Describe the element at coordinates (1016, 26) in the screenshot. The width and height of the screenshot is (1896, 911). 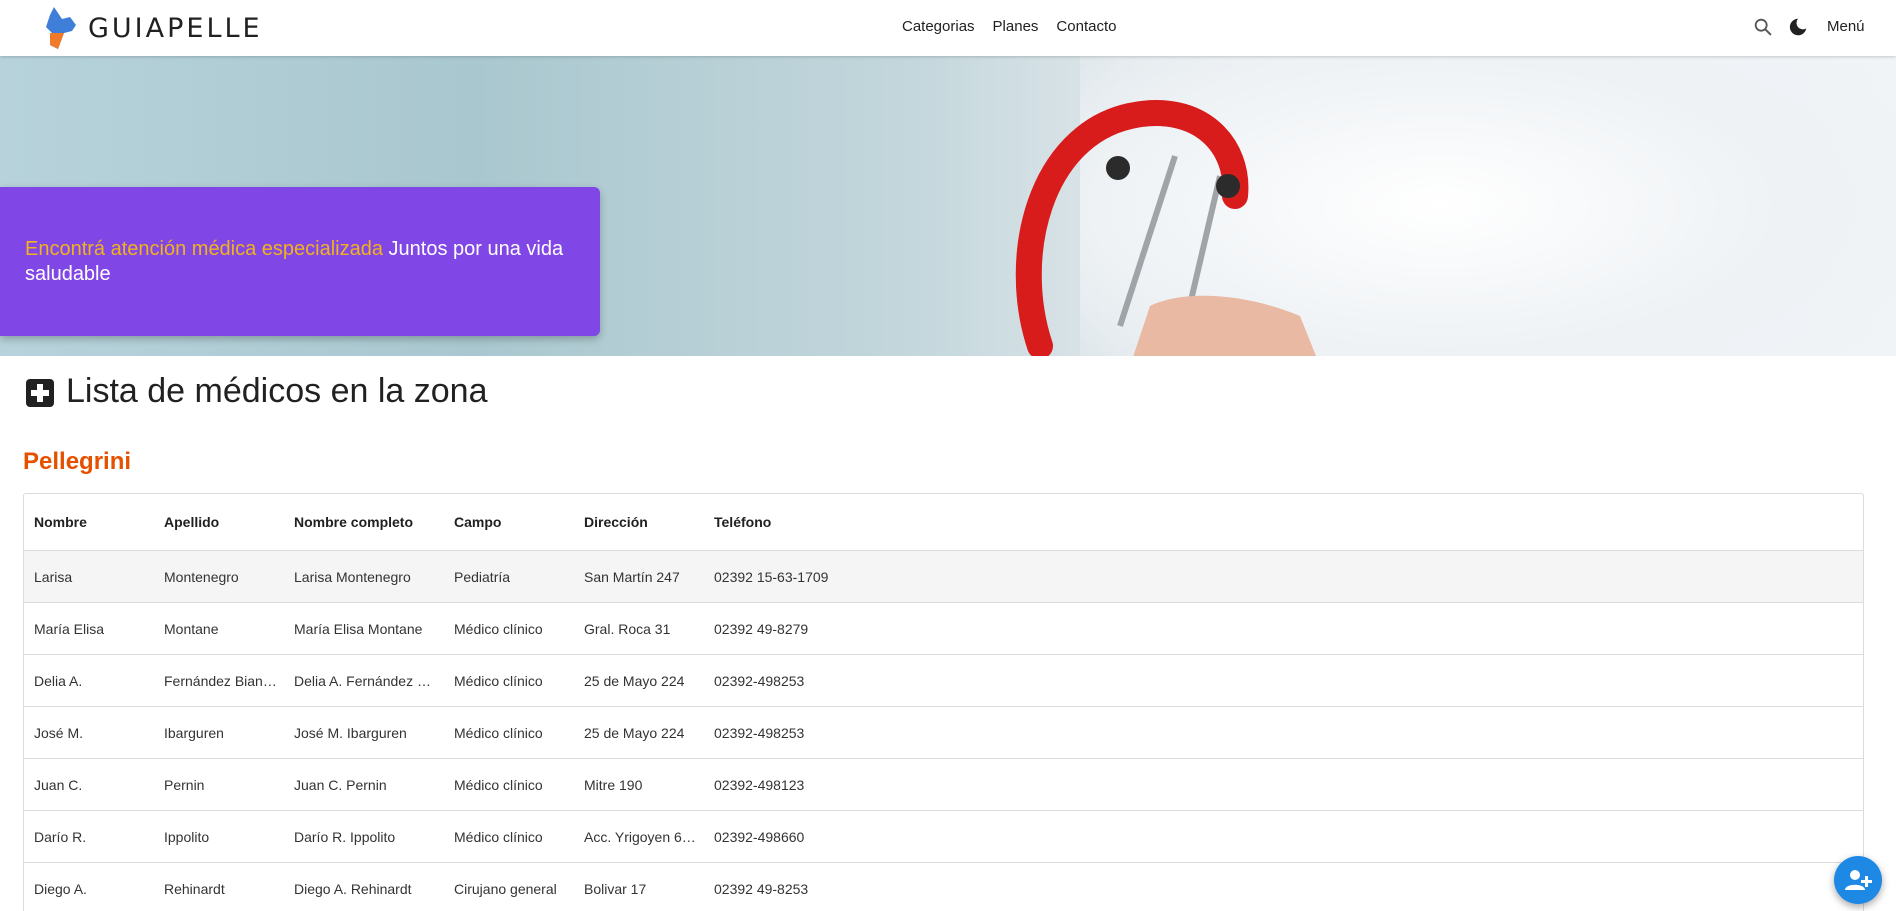
I see `nav-planes: Planes` at that location.